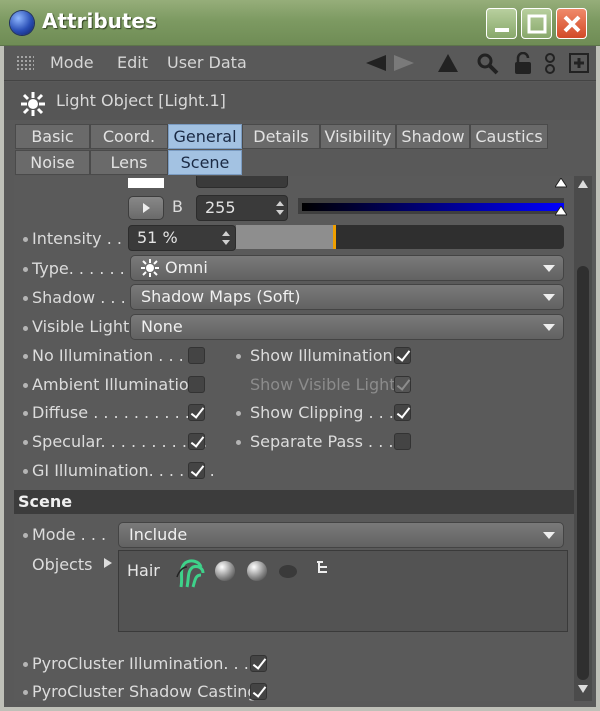  What do you see at coordinates (561, 183) in the screenshot?
I see `gradient-top-marker-icon` at bounding box center [561, 183].